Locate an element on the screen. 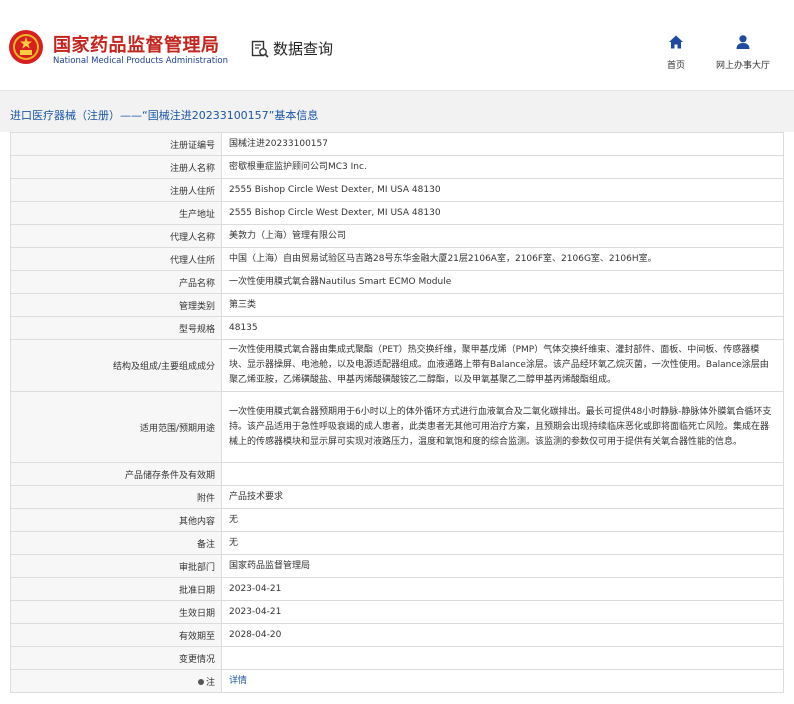  row-label: 注册人名称 is located at coordinates (116, 167).